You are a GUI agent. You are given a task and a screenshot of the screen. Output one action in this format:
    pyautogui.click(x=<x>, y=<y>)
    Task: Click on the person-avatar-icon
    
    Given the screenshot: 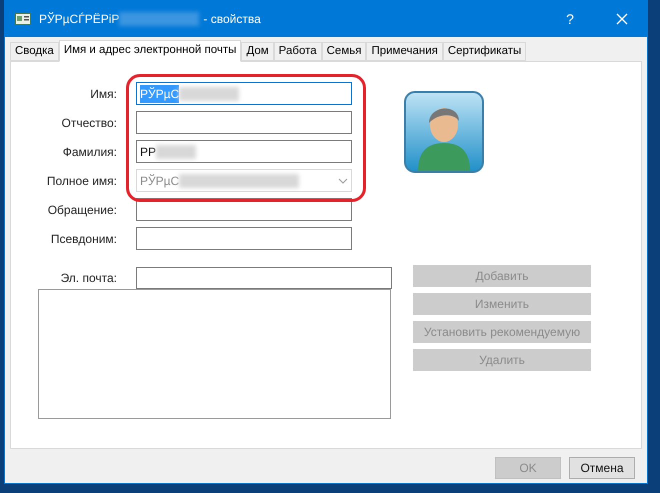 What is the action you would take?
    pyautogui.click(x=444, y=132)
    